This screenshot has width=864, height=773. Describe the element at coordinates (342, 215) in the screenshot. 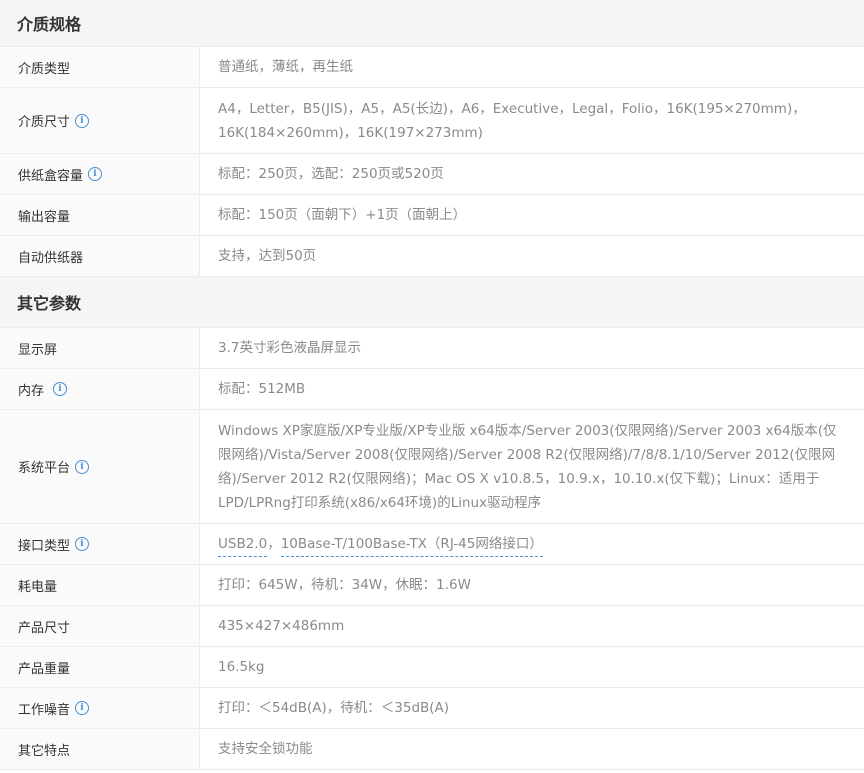

I see `spec-value: 标配：150页（面朝下）+1页（面朝上）` at that location.